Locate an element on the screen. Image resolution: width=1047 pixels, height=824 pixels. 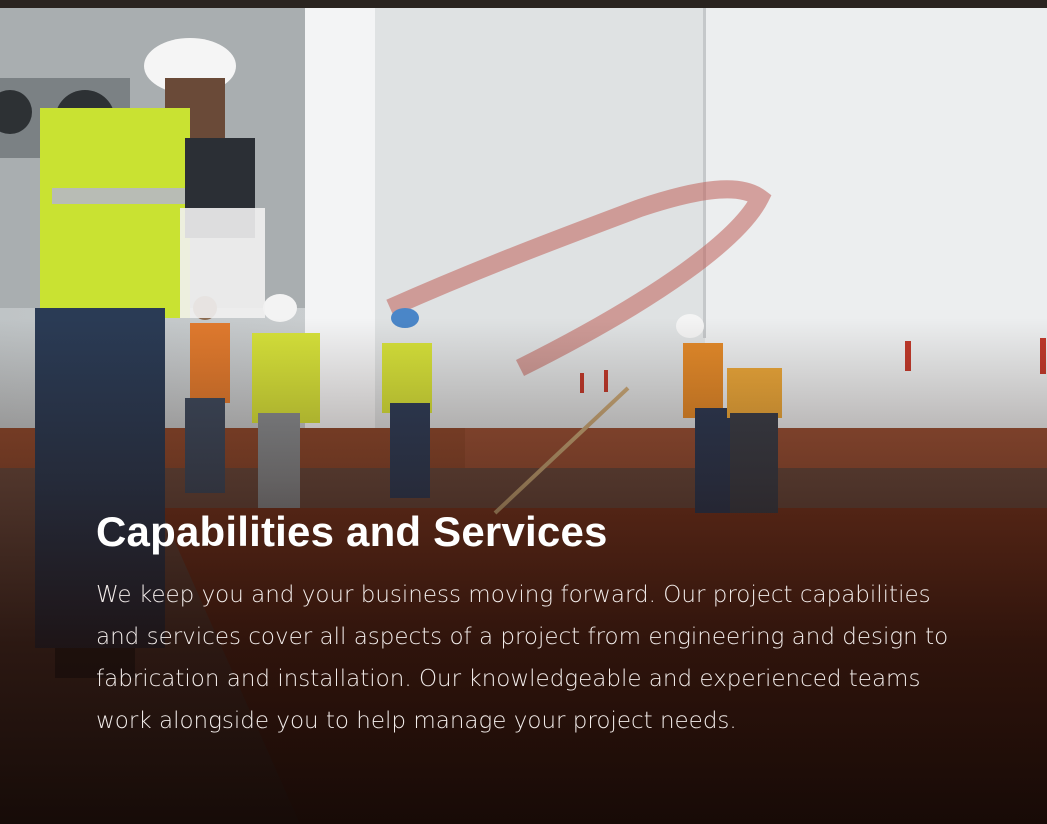
page-title: Capabilities and Services is located at coordinates (352, 531).